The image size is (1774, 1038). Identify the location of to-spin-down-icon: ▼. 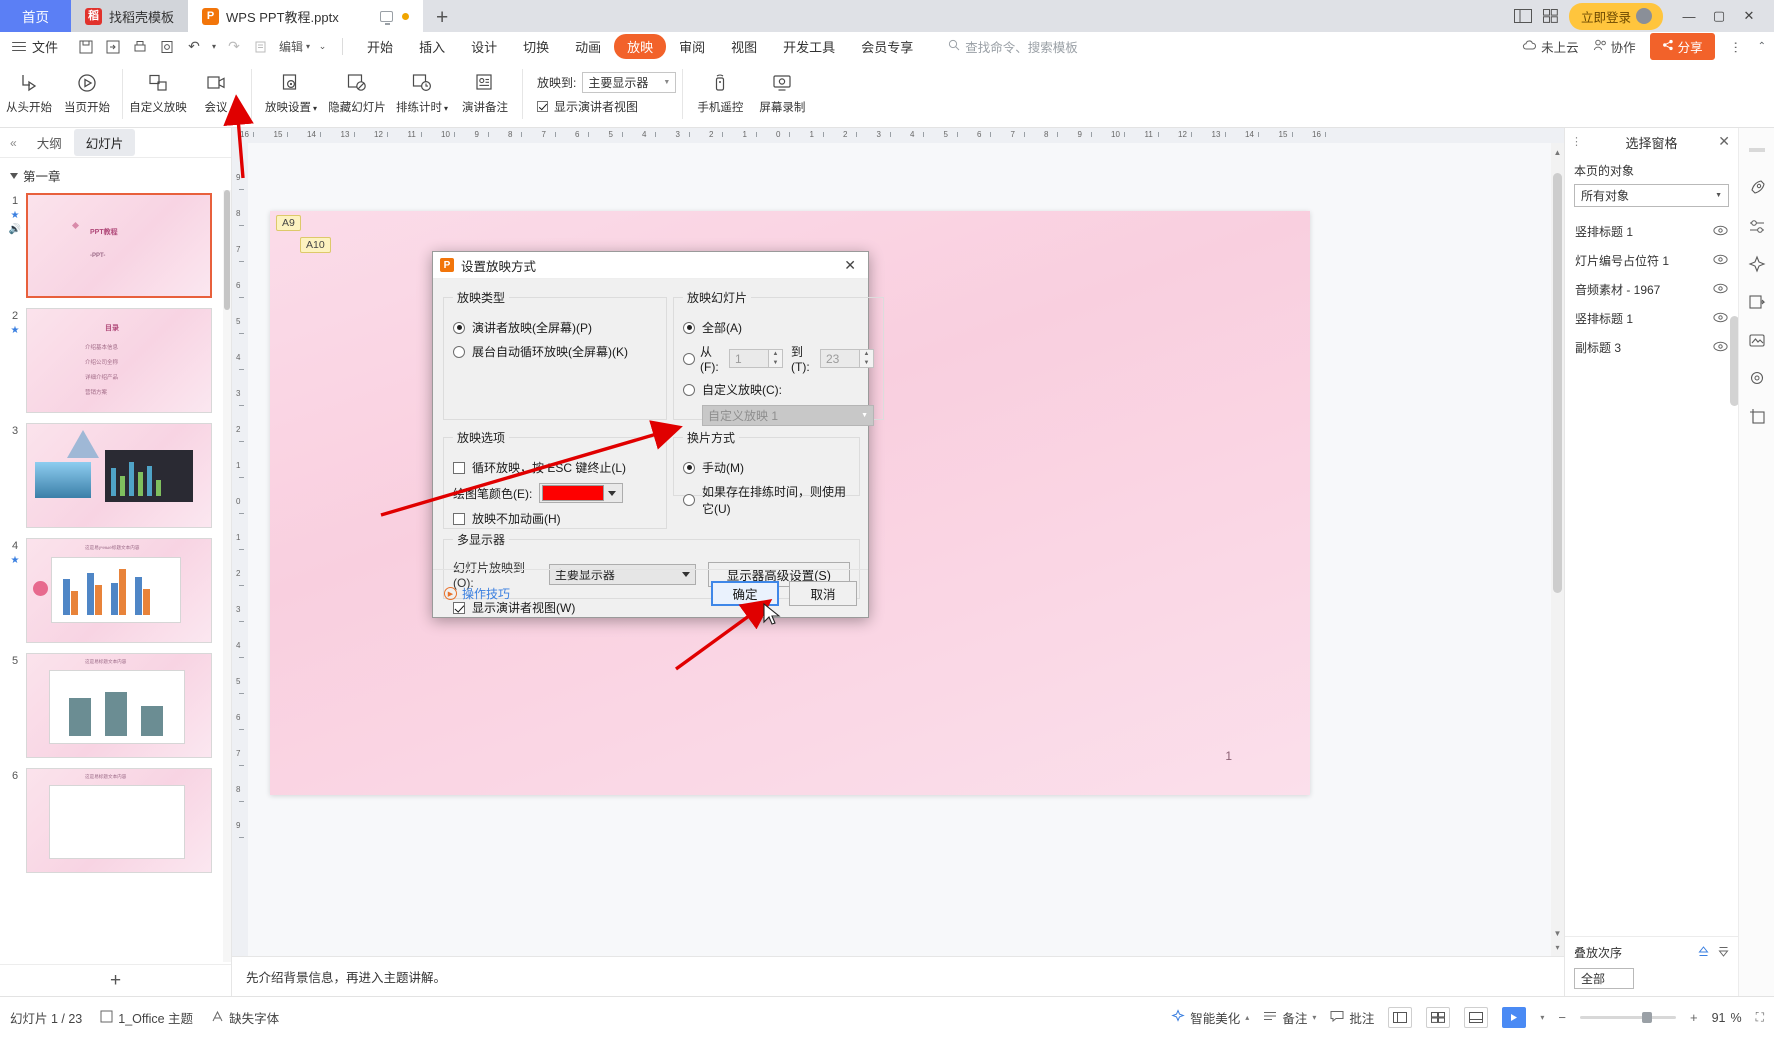
(866, 363).